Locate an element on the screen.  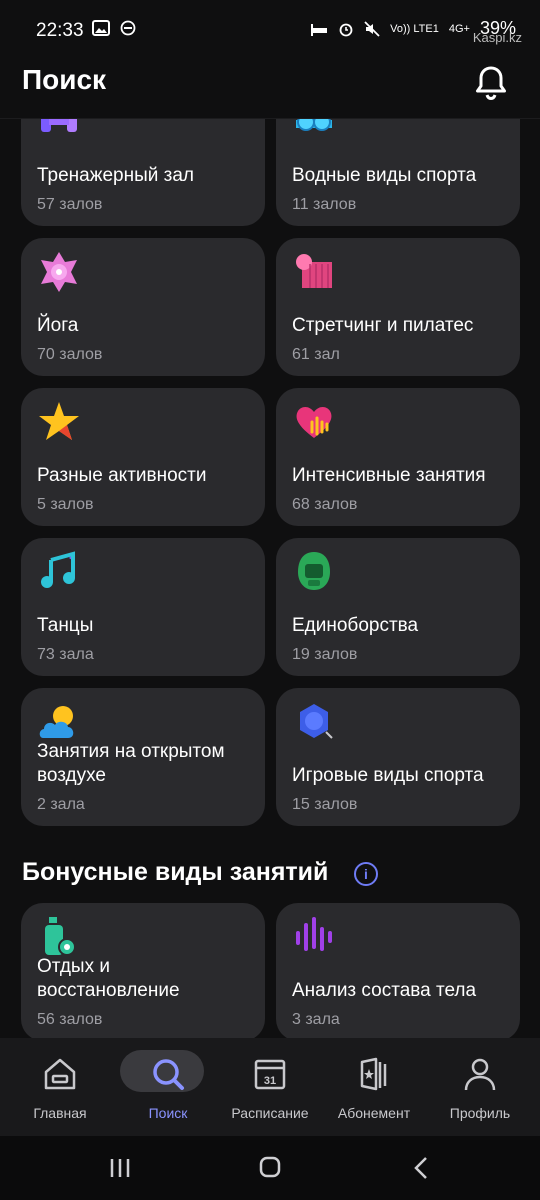
music-note-icon is located at coordinates (58, 569).